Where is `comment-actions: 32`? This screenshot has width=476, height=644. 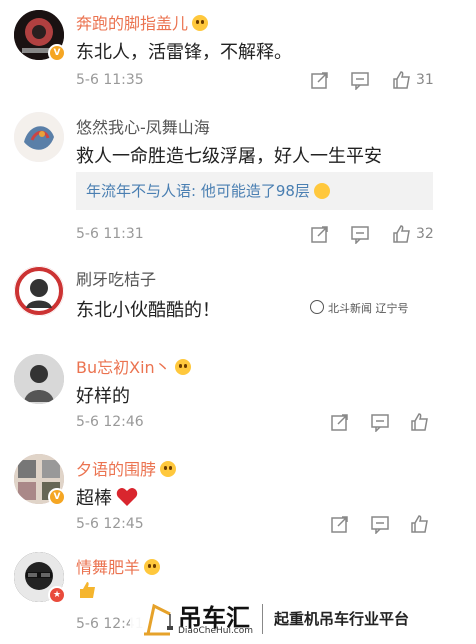 comment-actions: 32 is located at coordinates (375, 234).